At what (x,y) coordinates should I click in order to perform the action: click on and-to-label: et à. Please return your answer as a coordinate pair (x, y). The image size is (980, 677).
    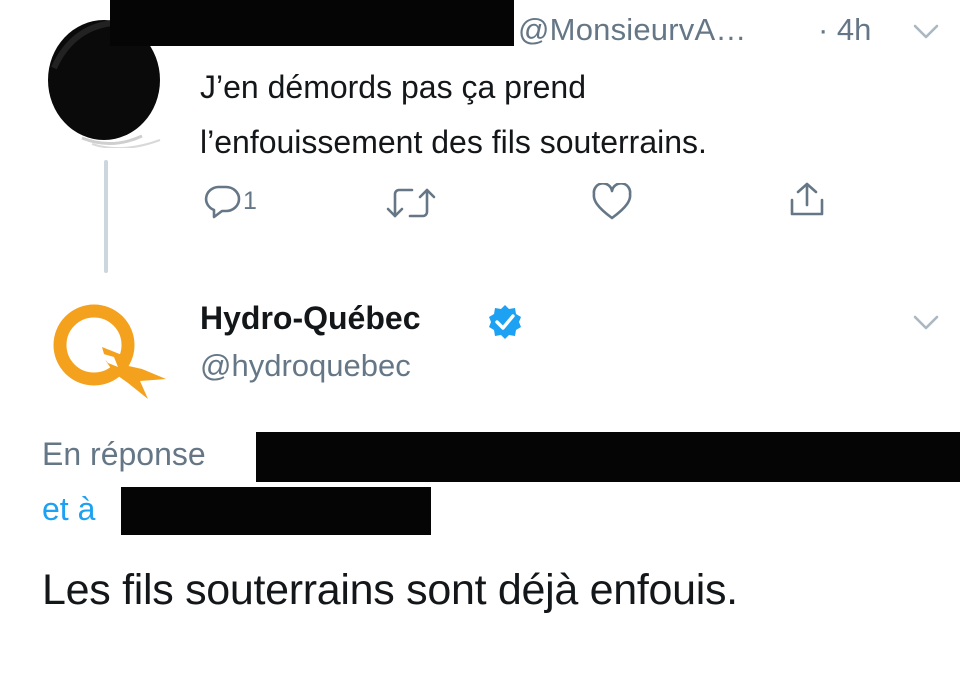
    Looking at the image, I should click on (69, 509).